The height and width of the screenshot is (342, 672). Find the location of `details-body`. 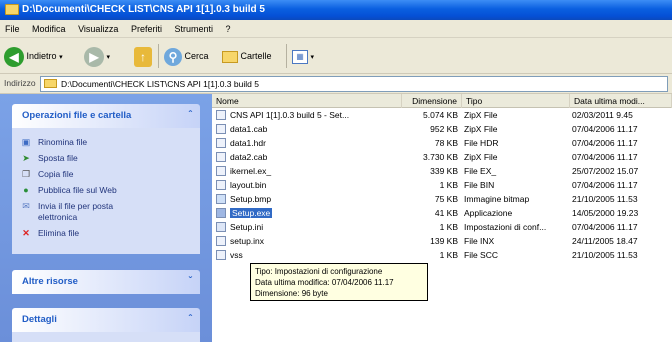

details-body is located at coordinates (106, 337).